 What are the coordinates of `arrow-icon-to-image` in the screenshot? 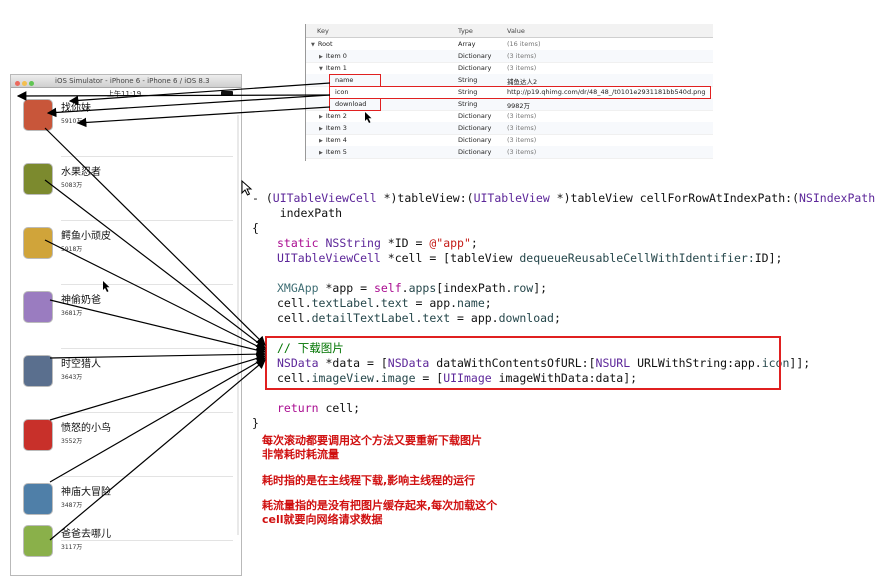 It's located at (188, 106).